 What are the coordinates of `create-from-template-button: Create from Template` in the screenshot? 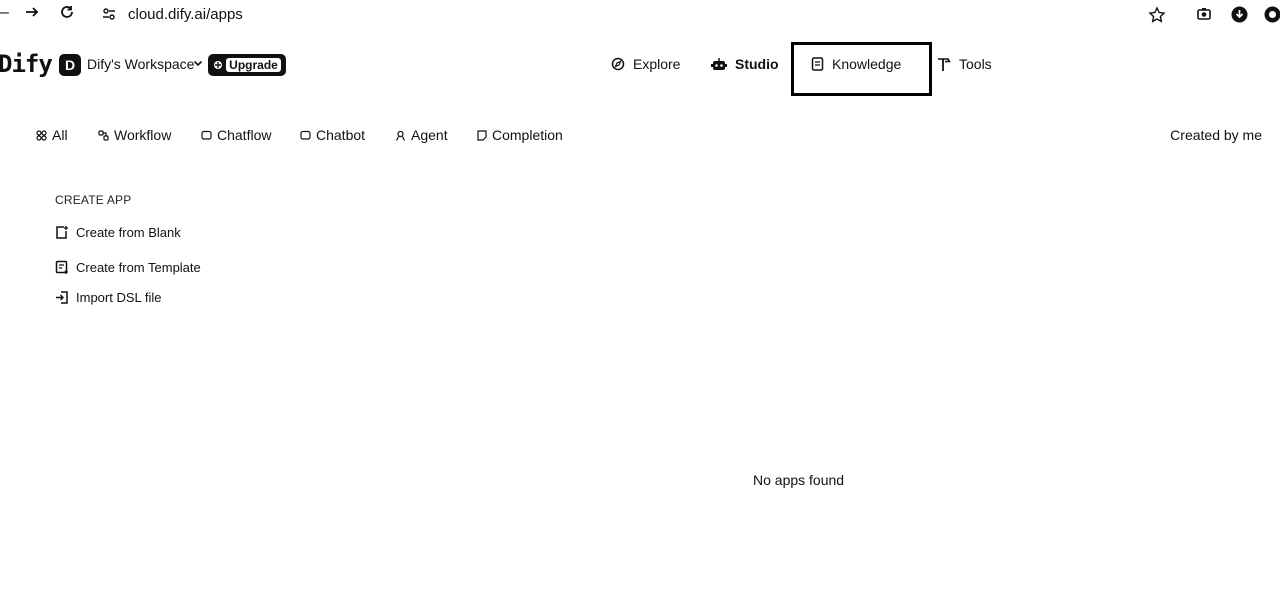 It's located at (175, 267).